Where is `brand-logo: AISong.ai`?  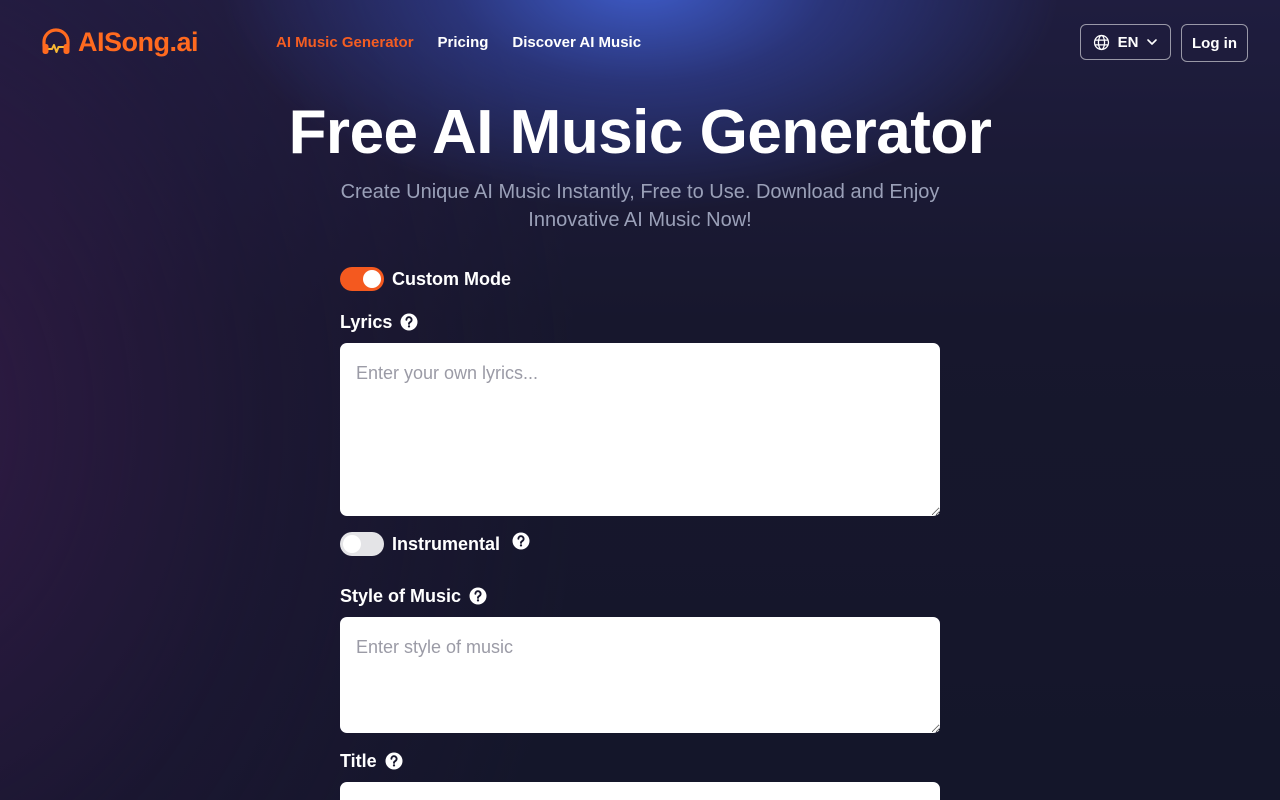 brand-logo: AISong.ai is located at coordinates (119, 42).